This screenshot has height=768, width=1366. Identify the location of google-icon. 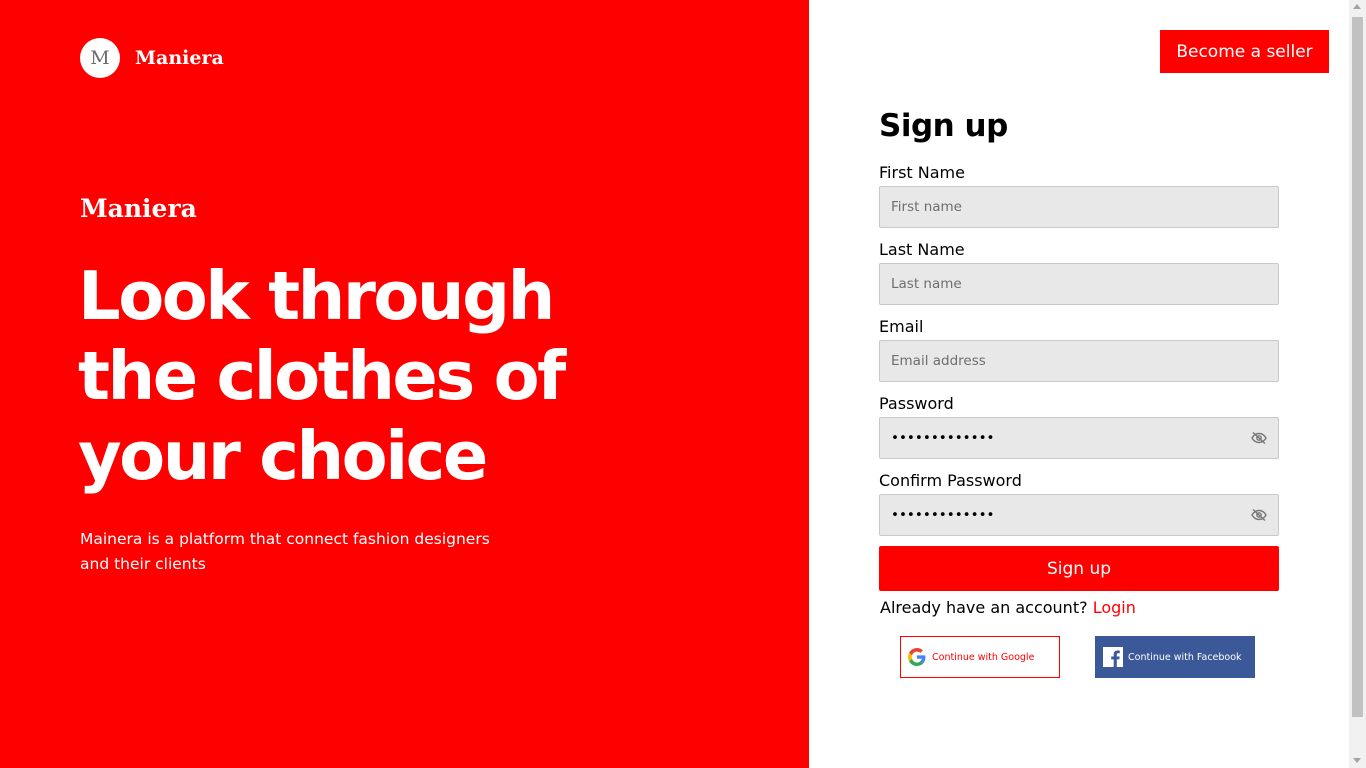
(917, 657).